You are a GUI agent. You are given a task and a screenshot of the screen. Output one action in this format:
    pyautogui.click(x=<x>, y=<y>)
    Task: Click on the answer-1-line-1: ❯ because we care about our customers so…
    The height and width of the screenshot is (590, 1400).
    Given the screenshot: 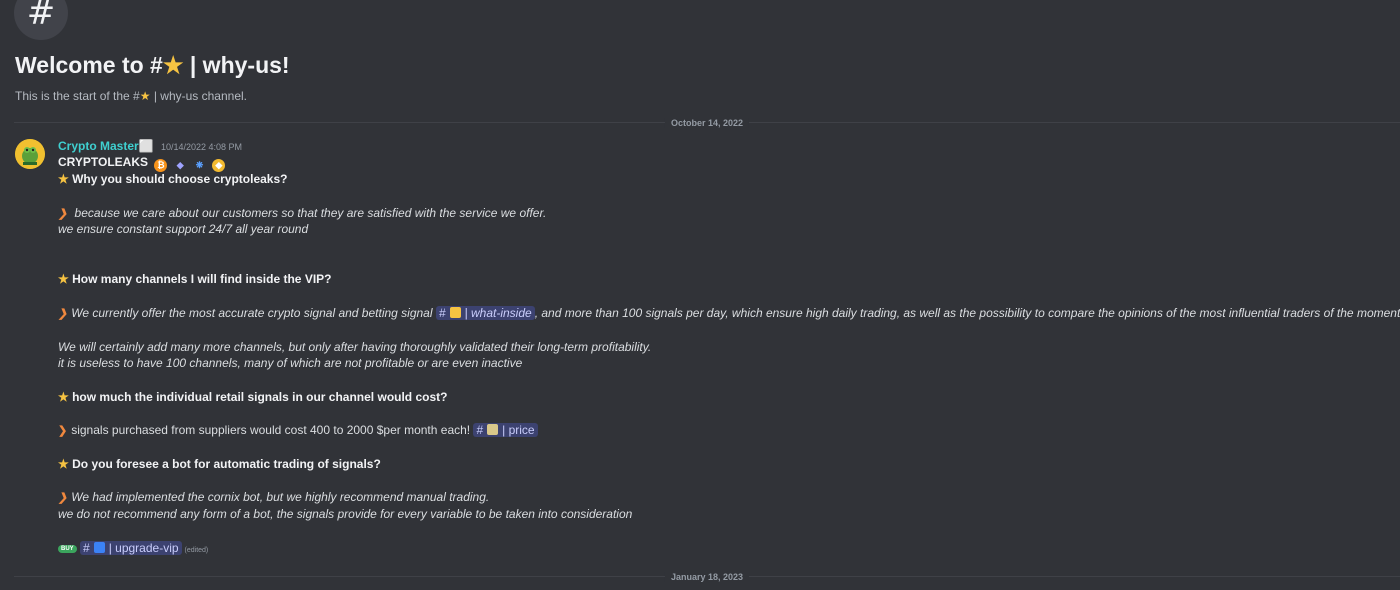 What is the action you would take?
    pyautogui.click(x=302, y=213)
    